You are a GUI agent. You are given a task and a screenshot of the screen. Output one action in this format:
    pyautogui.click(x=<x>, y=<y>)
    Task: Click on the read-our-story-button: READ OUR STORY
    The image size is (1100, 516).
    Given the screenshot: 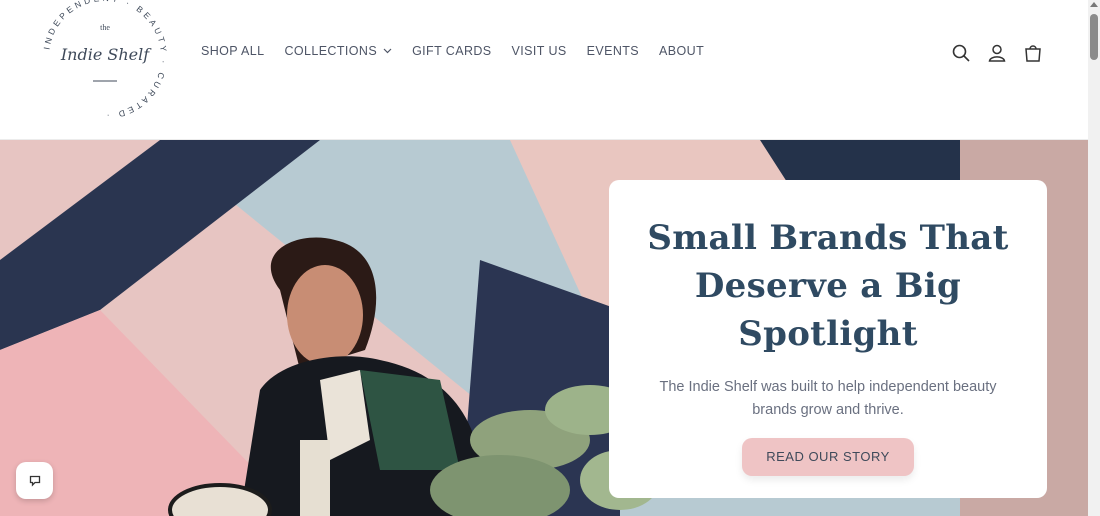 What is the action you would take?
    pyautogui.click(x=828, y=457)
    